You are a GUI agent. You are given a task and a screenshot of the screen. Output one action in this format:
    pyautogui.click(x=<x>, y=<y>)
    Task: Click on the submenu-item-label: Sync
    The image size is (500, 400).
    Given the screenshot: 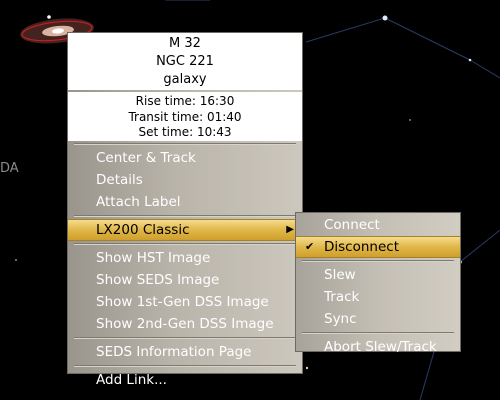 What is the action you would take?
    pyautogui.click(x=340, y=319)
    